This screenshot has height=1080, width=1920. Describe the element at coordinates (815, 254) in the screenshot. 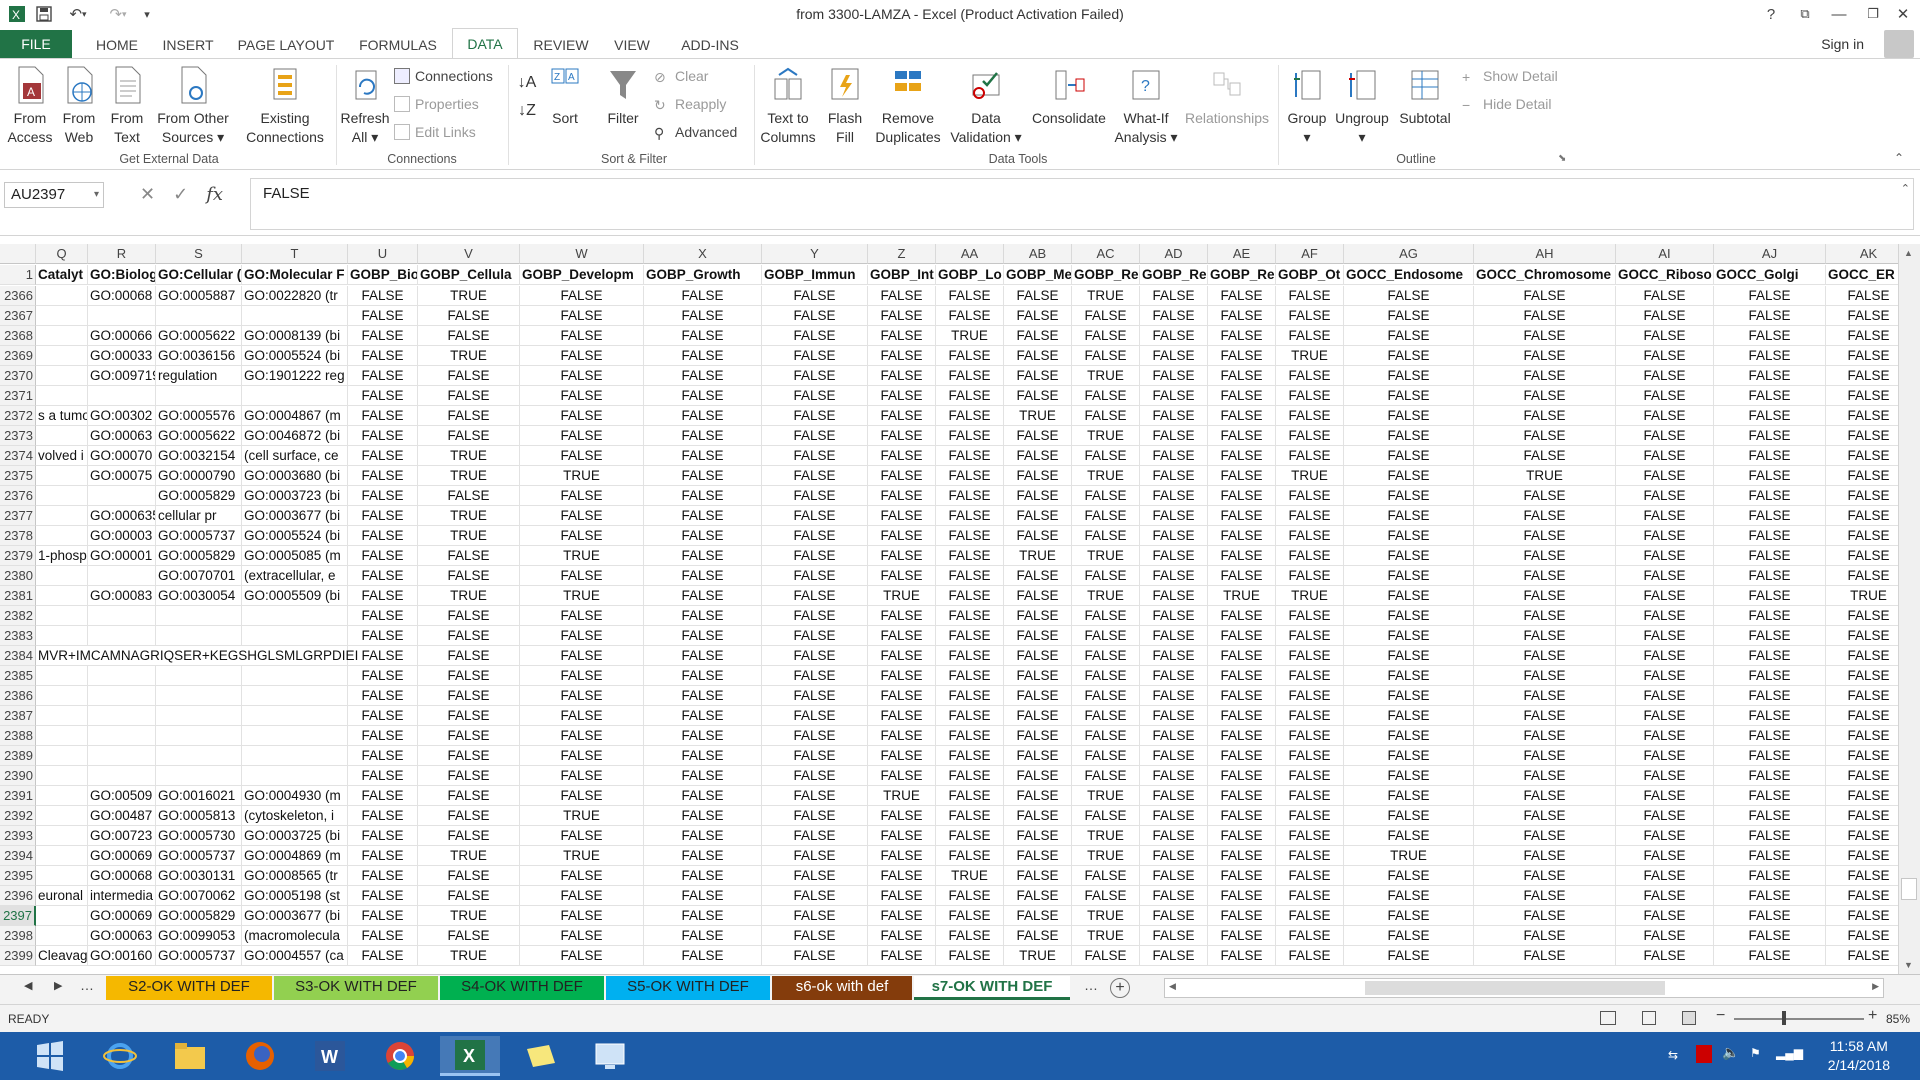

I see `column-header-y: Y` at that location.